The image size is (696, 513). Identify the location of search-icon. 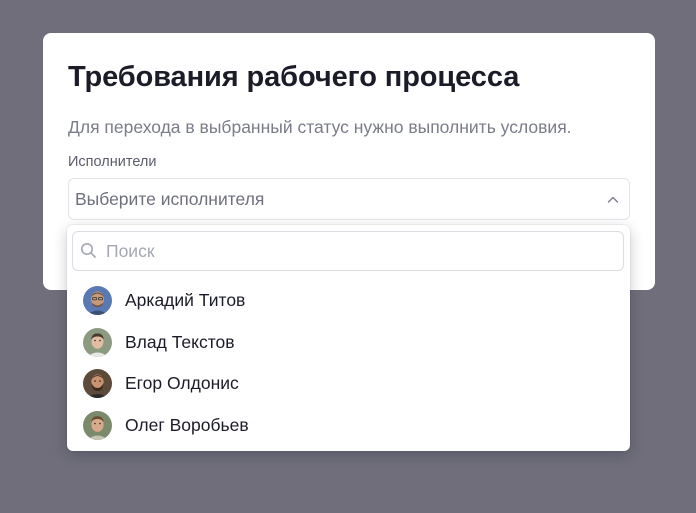
(88, 250).